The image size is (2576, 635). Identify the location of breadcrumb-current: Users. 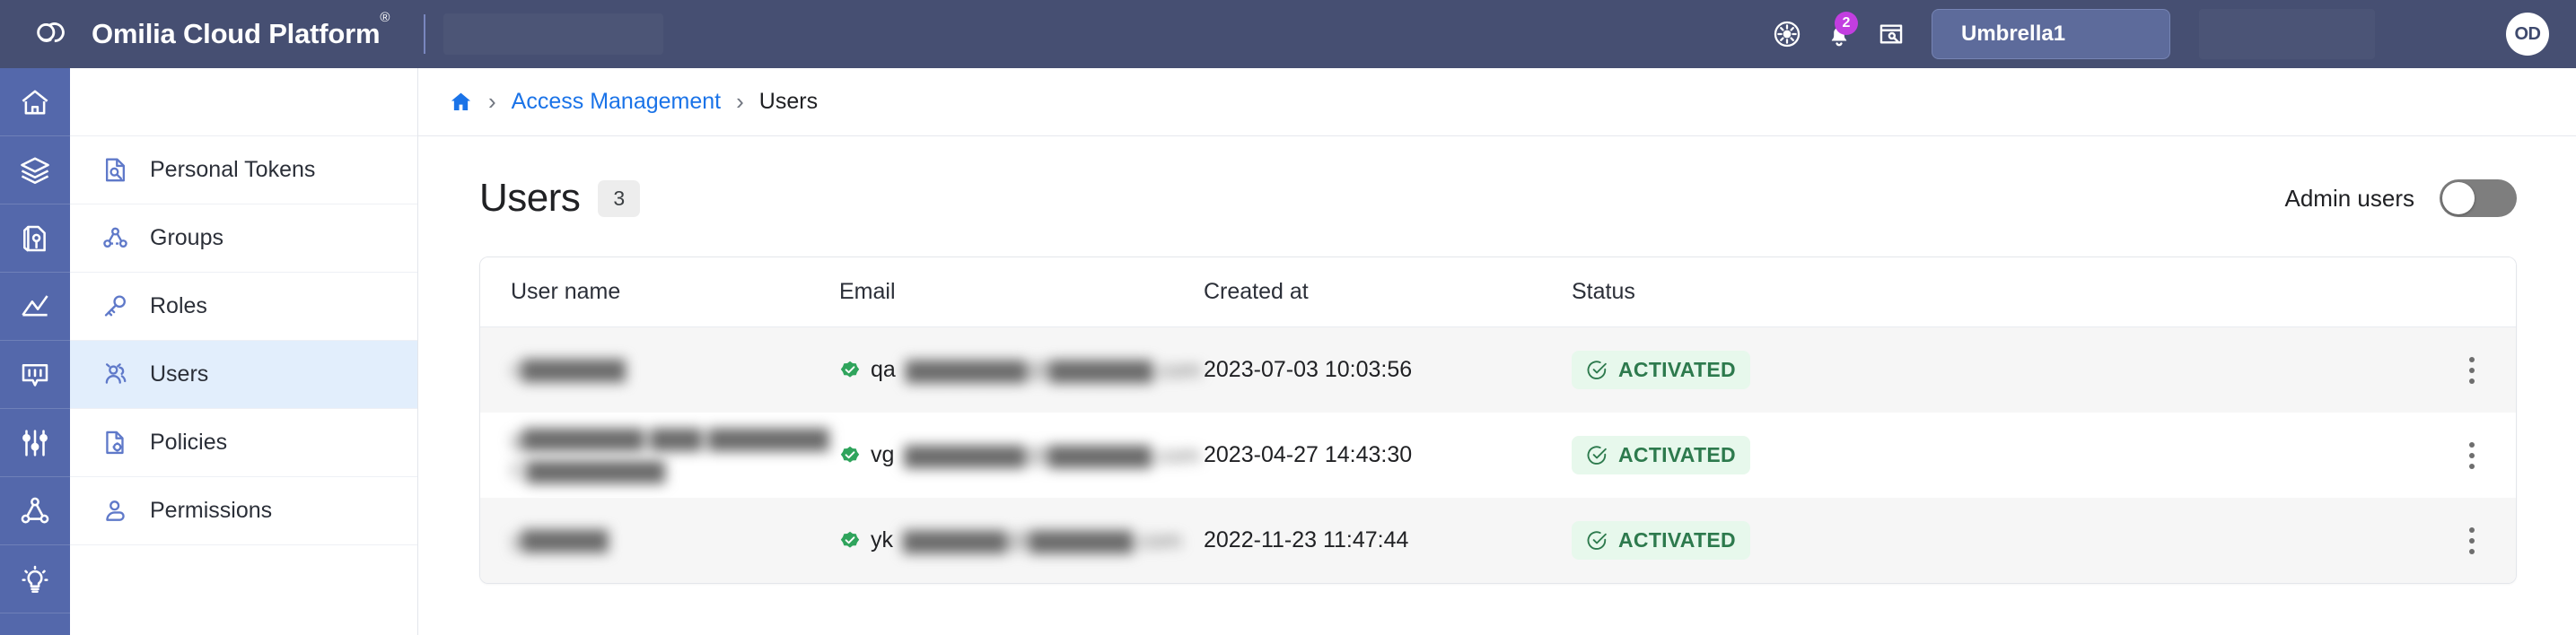
(788, 101).